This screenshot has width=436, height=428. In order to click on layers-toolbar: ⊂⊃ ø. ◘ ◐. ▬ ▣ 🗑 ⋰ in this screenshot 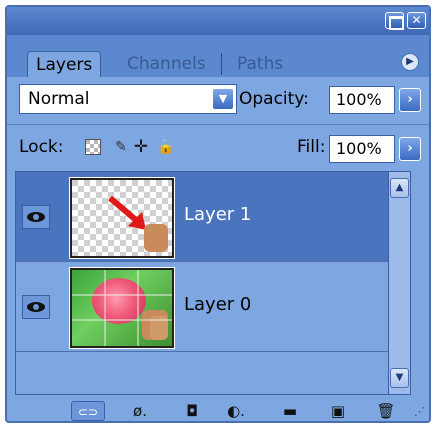, I will do `click(218, 411)`.